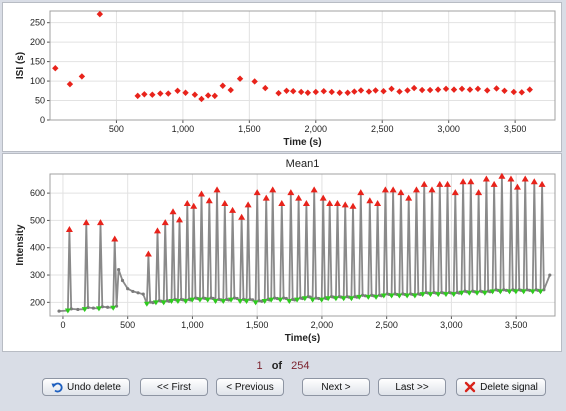 Image resolution: width=566 pixels, height=411 pixels. Describe the element at coordinates (302, 338) in the screenshot. I see `x-axis-label: Time(s)` at that location.